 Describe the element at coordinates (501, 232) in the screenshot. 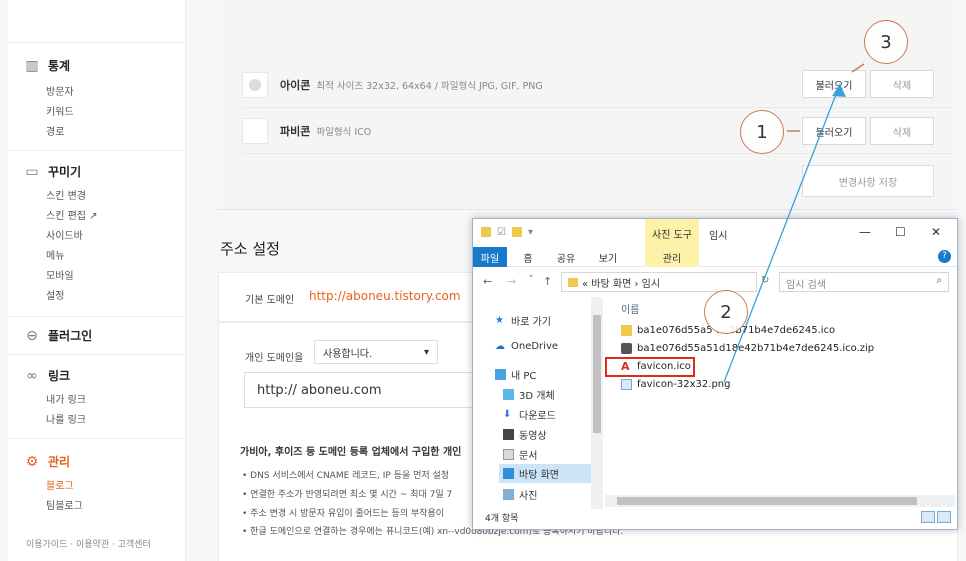

I see `checkbox-icon: ☑` at that location.